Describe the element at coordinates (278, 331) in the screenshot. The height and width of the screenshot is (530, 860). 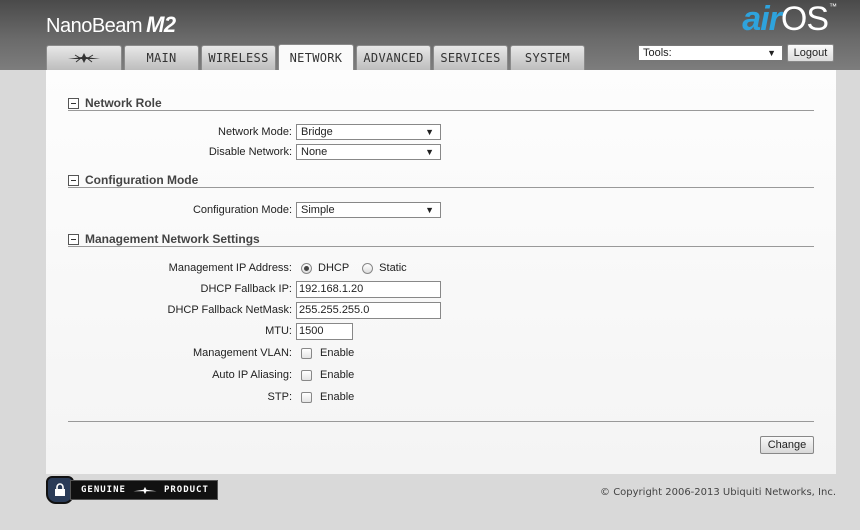
I see `mtu-label: MTU:` at that location.